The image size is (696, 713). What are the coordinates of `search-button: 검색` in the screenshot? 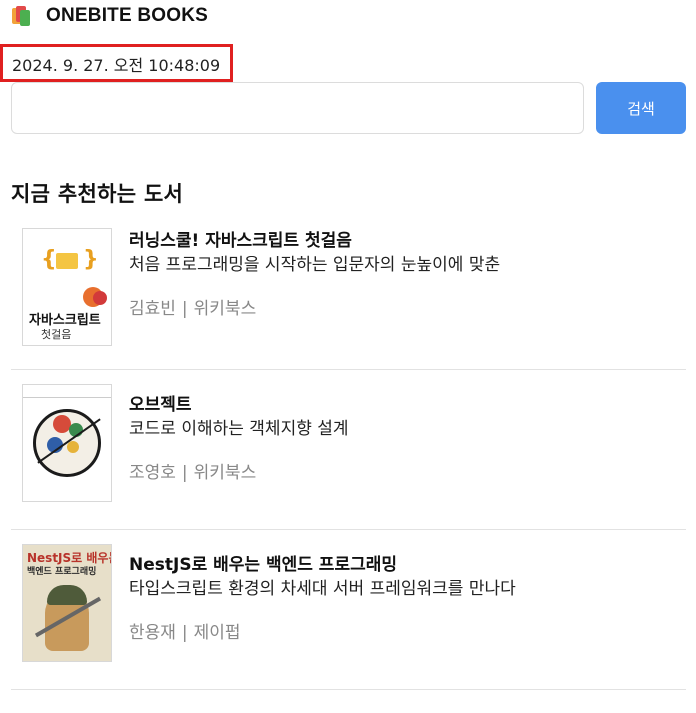 It's located at (641, 108).